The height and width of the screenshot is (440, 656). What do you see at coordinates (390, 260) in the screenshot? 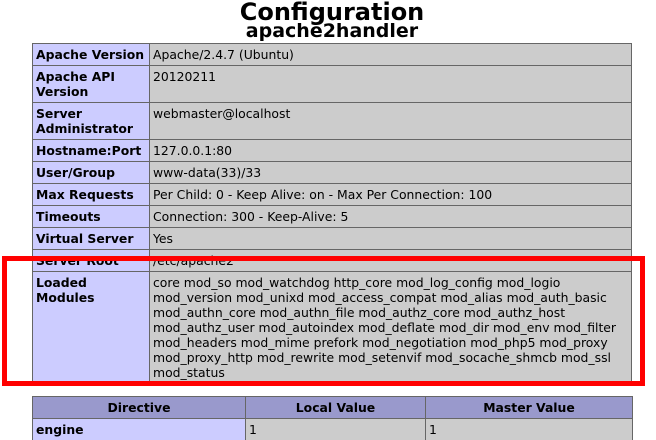
I see `row-value: /etc/apache2` at bounding box center [390, 260].